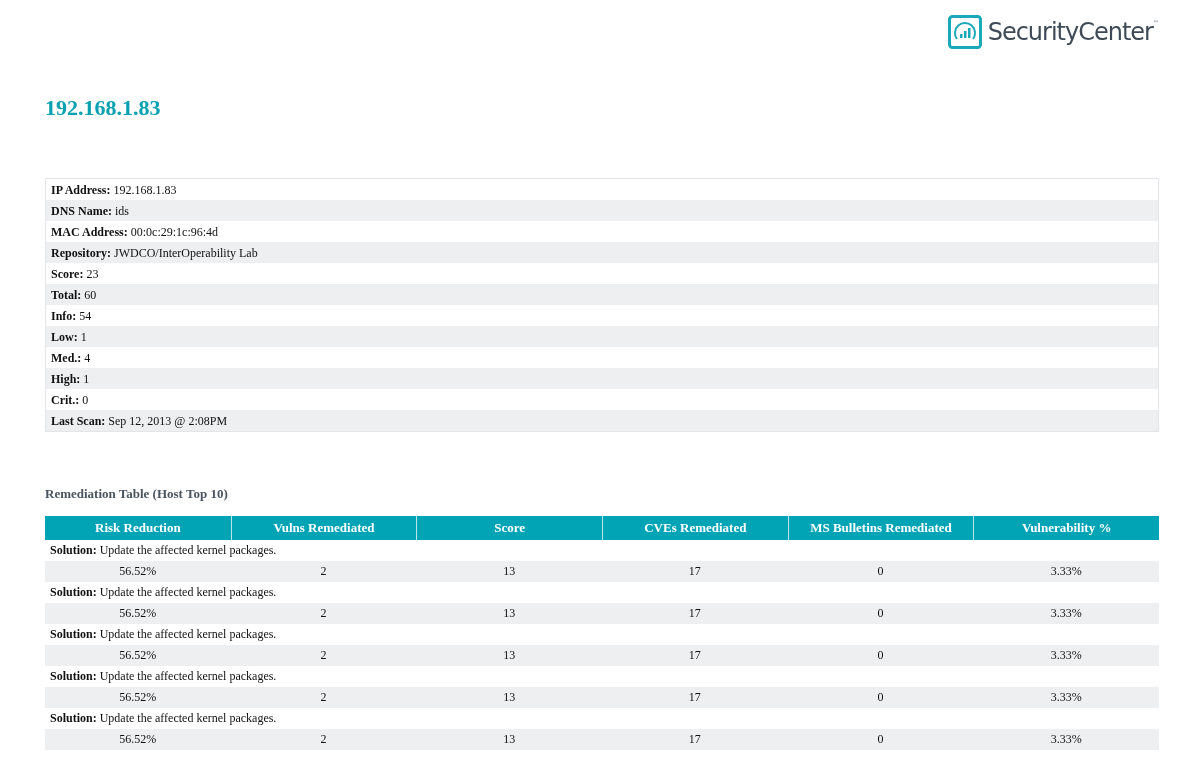 The image size is (1204, 758). What do you see at coordinates (71, 357) in the screenshot?
I see `info-field: Med.: 4` at bounding box center [71, 357].